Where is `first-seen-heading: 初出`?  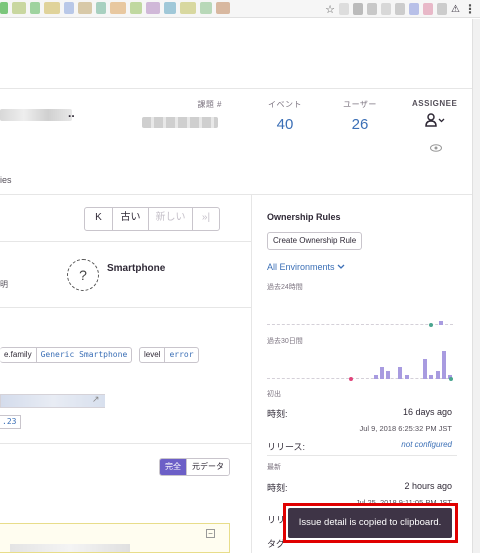
first-seen-heading: 初出 is located at coordinates (274, 394).